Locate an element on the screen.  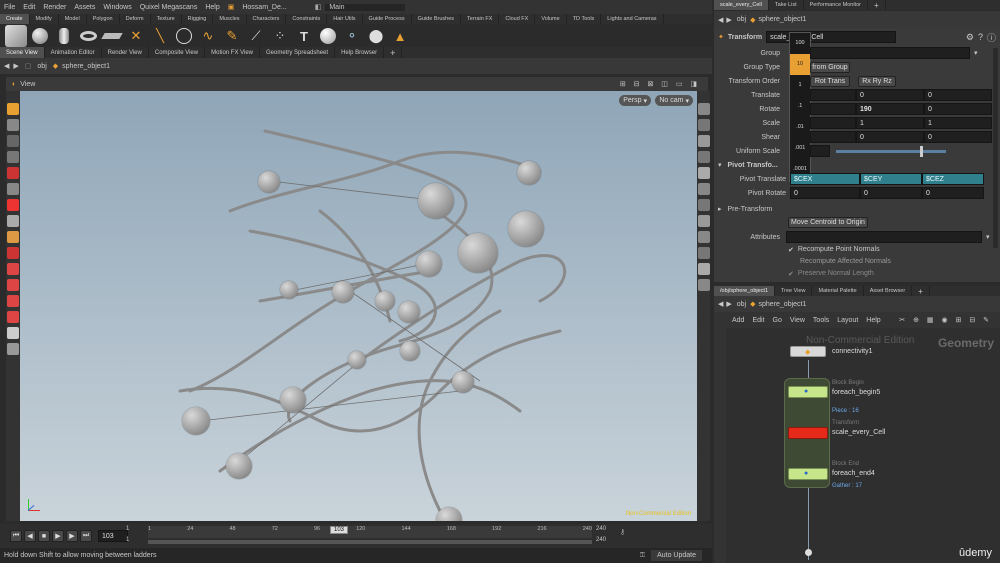
menu-edit: Edit is located at coordinates (29, 7).